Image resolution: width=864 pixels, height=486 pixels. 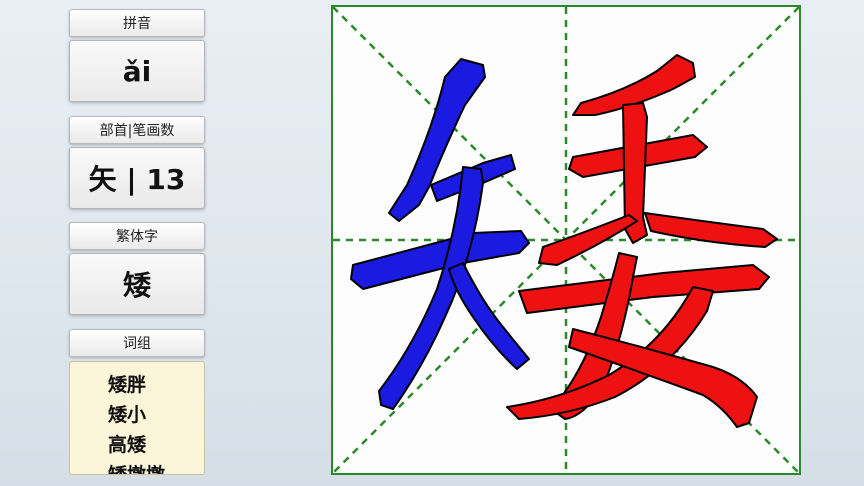 I want to click on pinyin-label: 拼音, so click(x=137, y=23).